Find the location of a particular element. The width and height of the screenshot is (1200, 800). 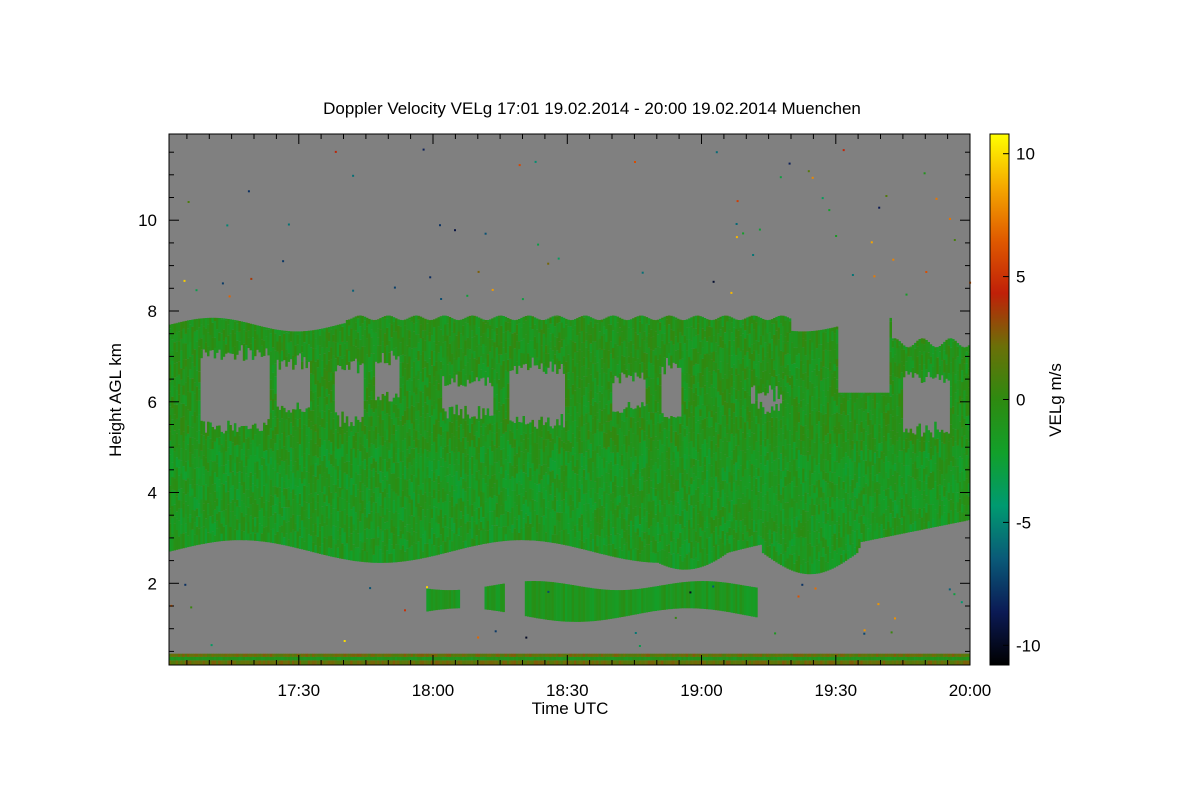

velocity-cell-2093 is located at coordinates (454, 321).